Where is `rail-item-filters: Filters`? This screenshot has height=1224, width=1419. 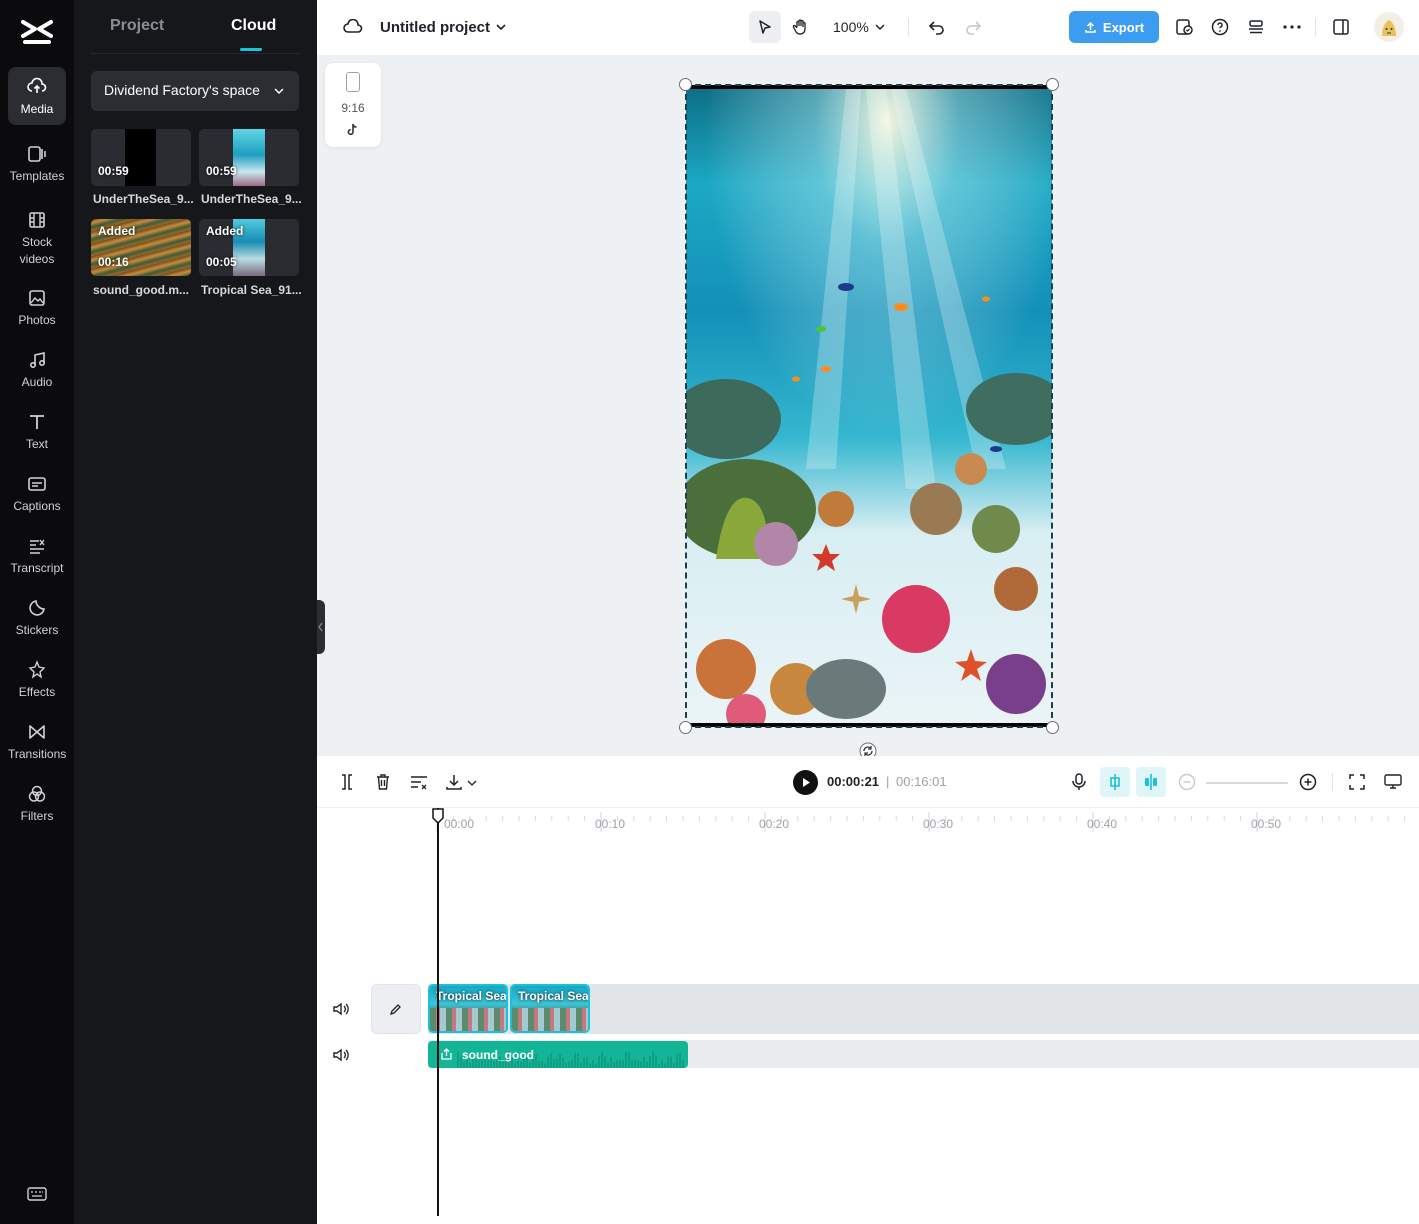 rail-item-filters: Filters is located at coordinates (37, 803).